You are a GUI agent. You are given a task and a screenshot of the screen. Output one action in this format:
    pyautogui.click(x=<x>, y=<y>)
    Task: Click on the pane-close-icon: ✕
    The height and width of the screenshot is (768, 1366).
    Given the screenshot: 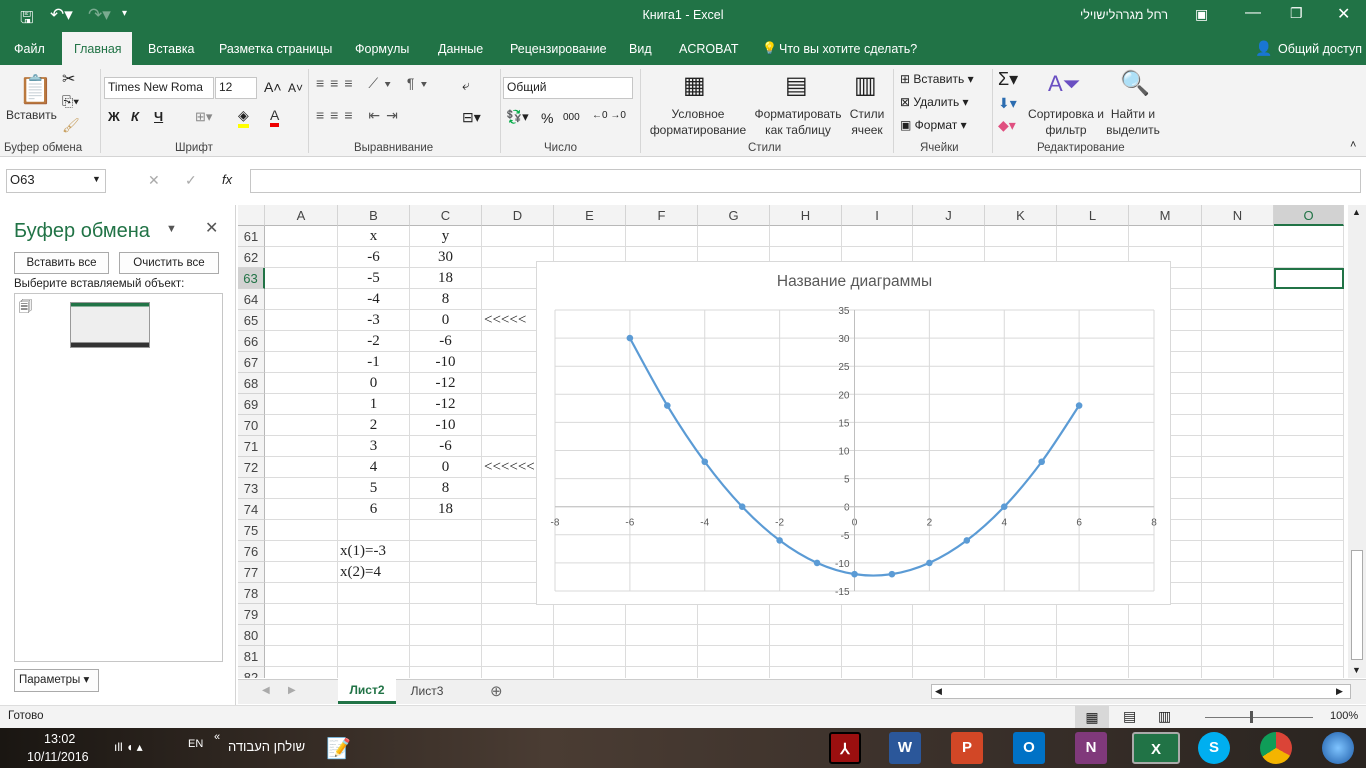 What is the action you would take?
    pyautogui.click(x=211, y=228)
    